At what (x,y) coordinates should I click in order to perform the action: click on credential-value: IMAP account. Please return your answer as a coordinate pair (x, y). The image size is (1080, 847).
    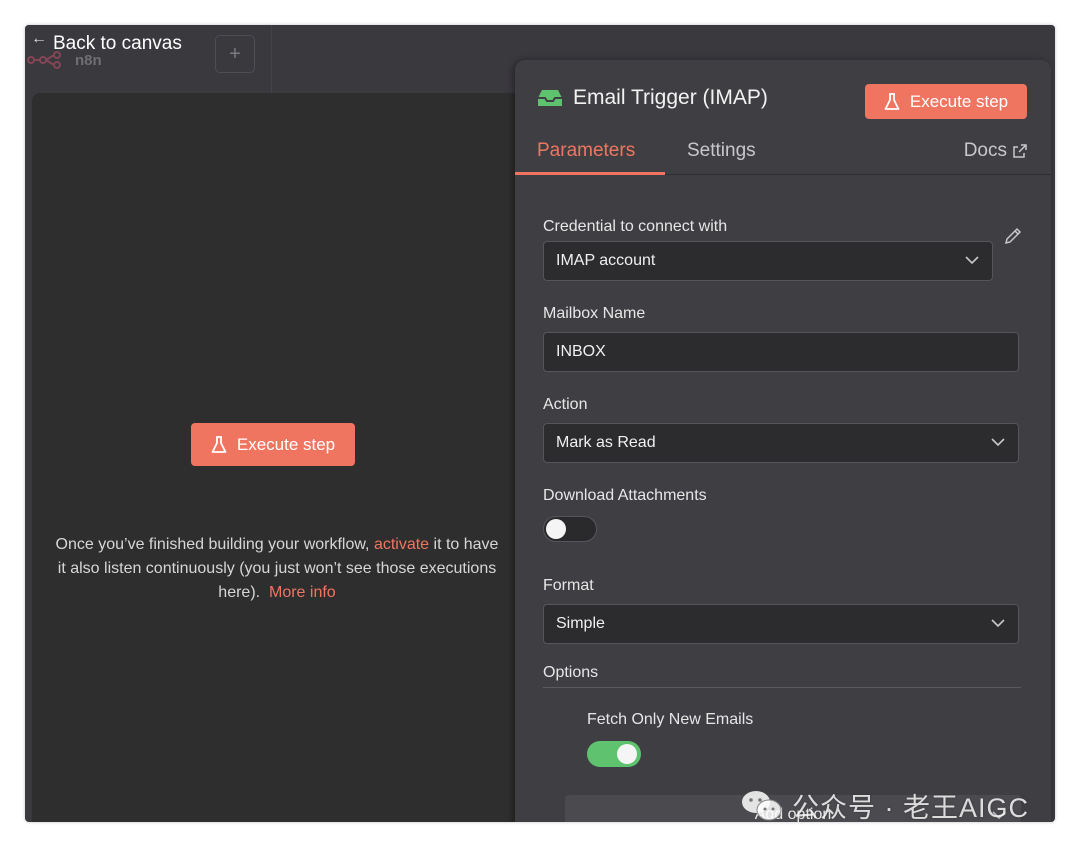
    Looking at the image, I should click on (606, 260).